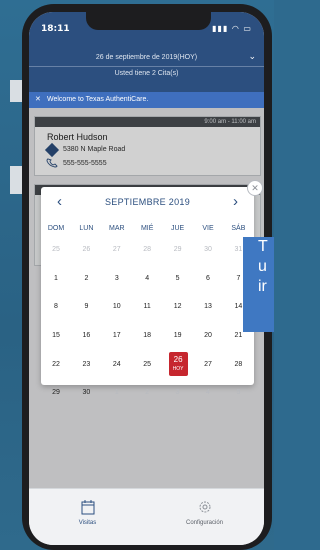 This screenshot has width=320, height=550. What do you see at coordinates (87, 507) in the screenshot?
I see `calendar-icon` at bounding box center [87, 507].